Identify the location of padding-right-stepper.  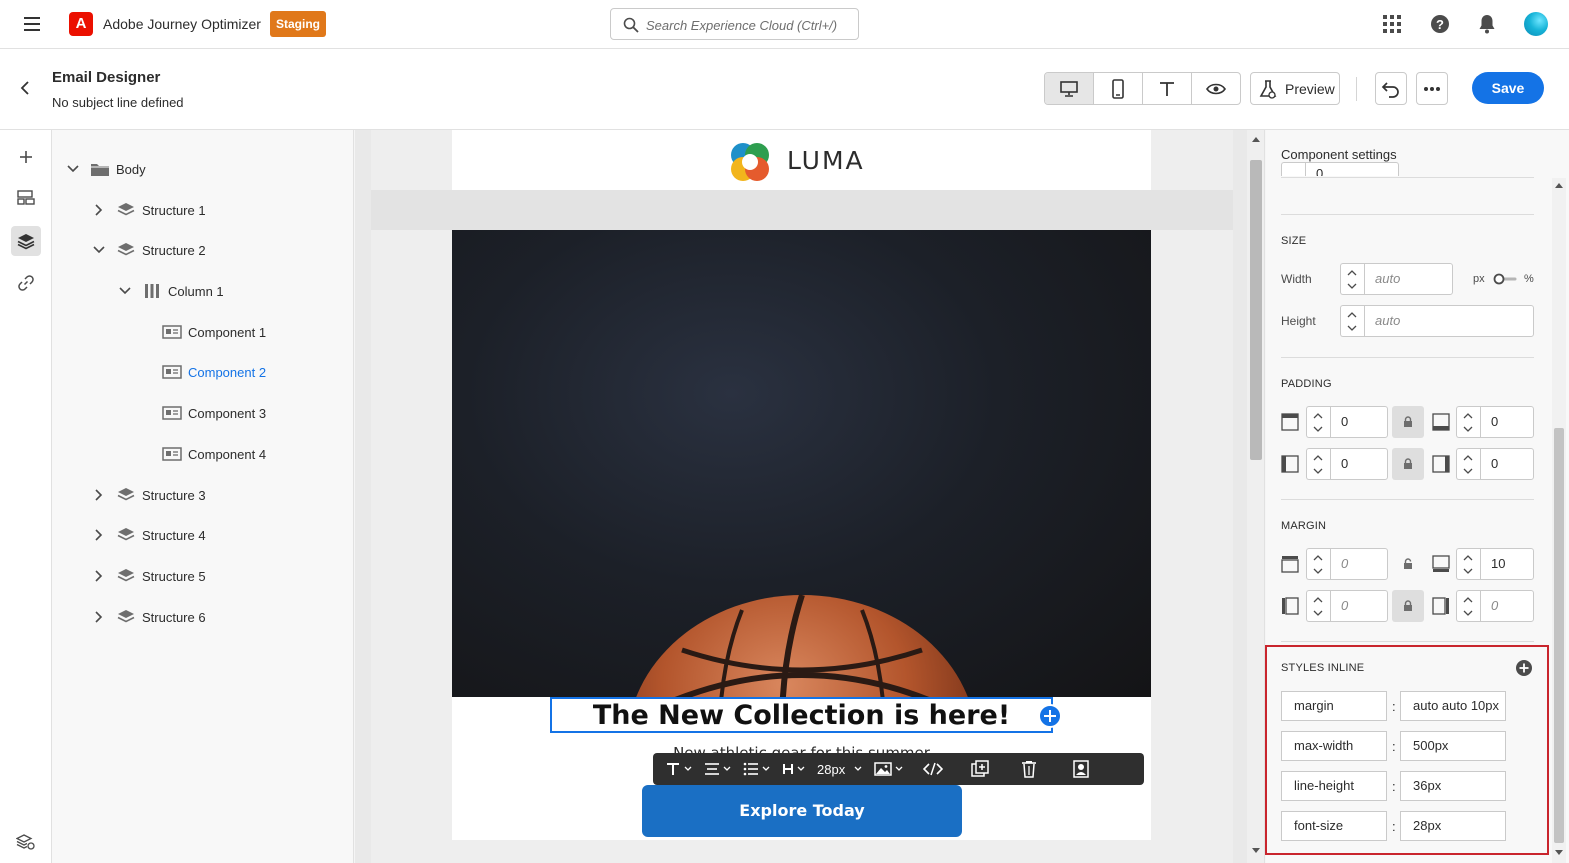
(1468, 464).